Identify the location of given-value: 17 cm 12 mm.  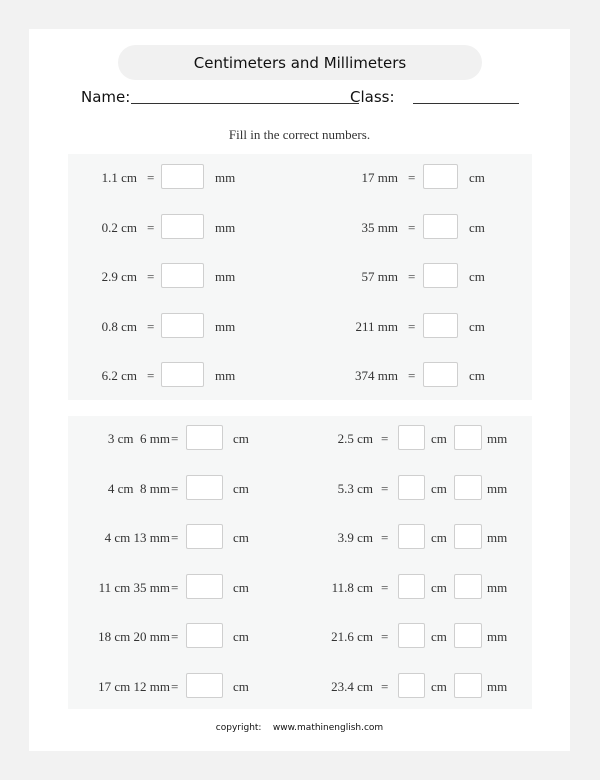
(134, 686).